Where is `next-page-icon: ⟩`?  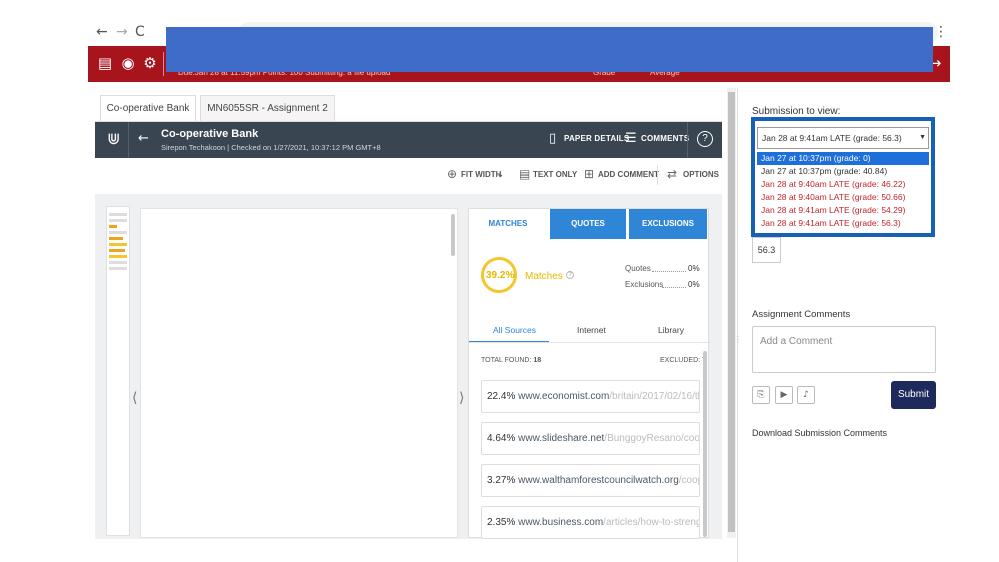
next-page-icon: ⟩ is located at coordinates (461, 398).